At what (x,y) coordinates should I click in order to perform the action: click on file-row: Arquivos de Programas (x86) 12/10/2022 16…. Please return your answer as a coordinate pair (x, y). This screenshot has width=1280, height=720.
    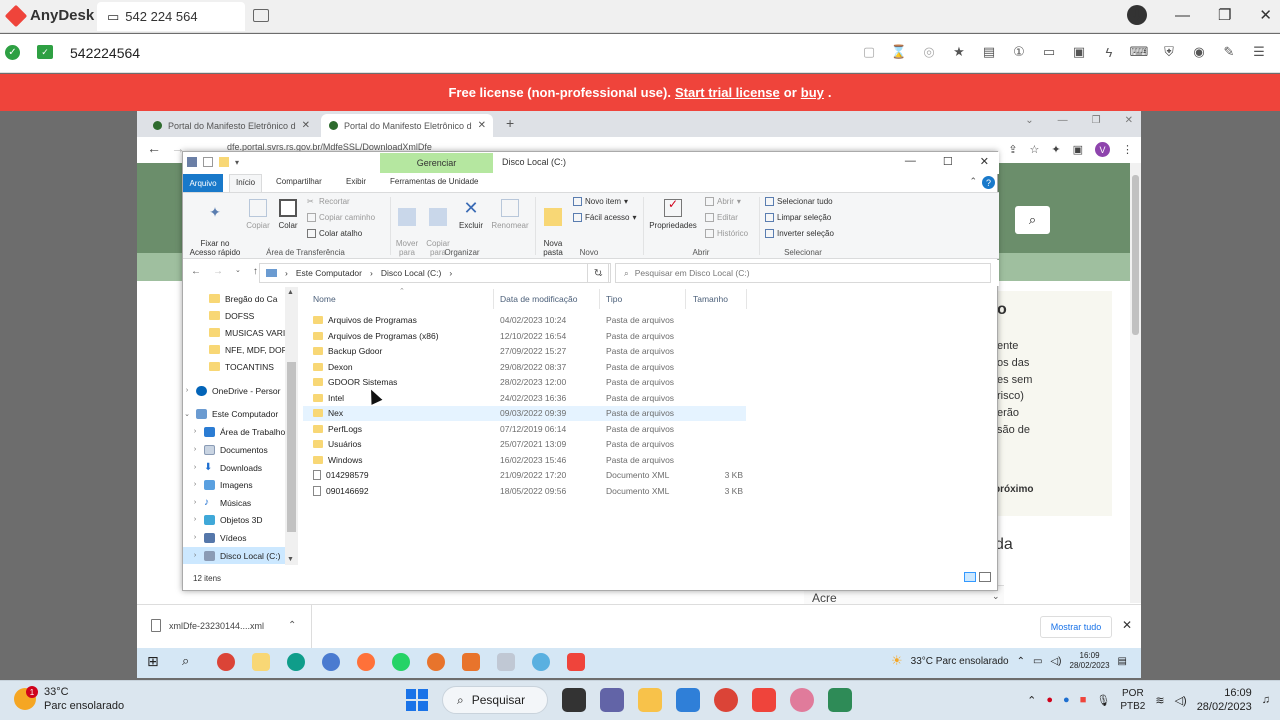
    Looking at the image, I should click on (524, 336).